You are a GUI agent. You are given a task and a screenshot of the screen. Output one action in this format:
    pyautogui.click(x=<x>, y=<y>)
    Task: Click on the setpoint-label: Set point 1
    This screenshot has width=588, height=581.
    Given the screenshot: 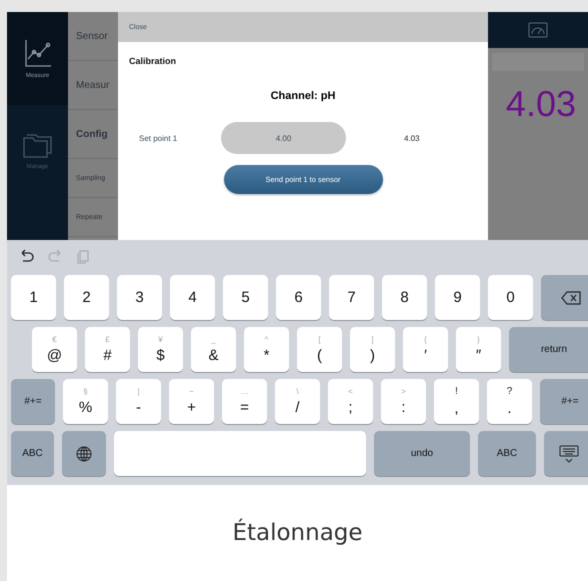 What is the action you would take?
    pyautogui.click(x=158, y=138)
    